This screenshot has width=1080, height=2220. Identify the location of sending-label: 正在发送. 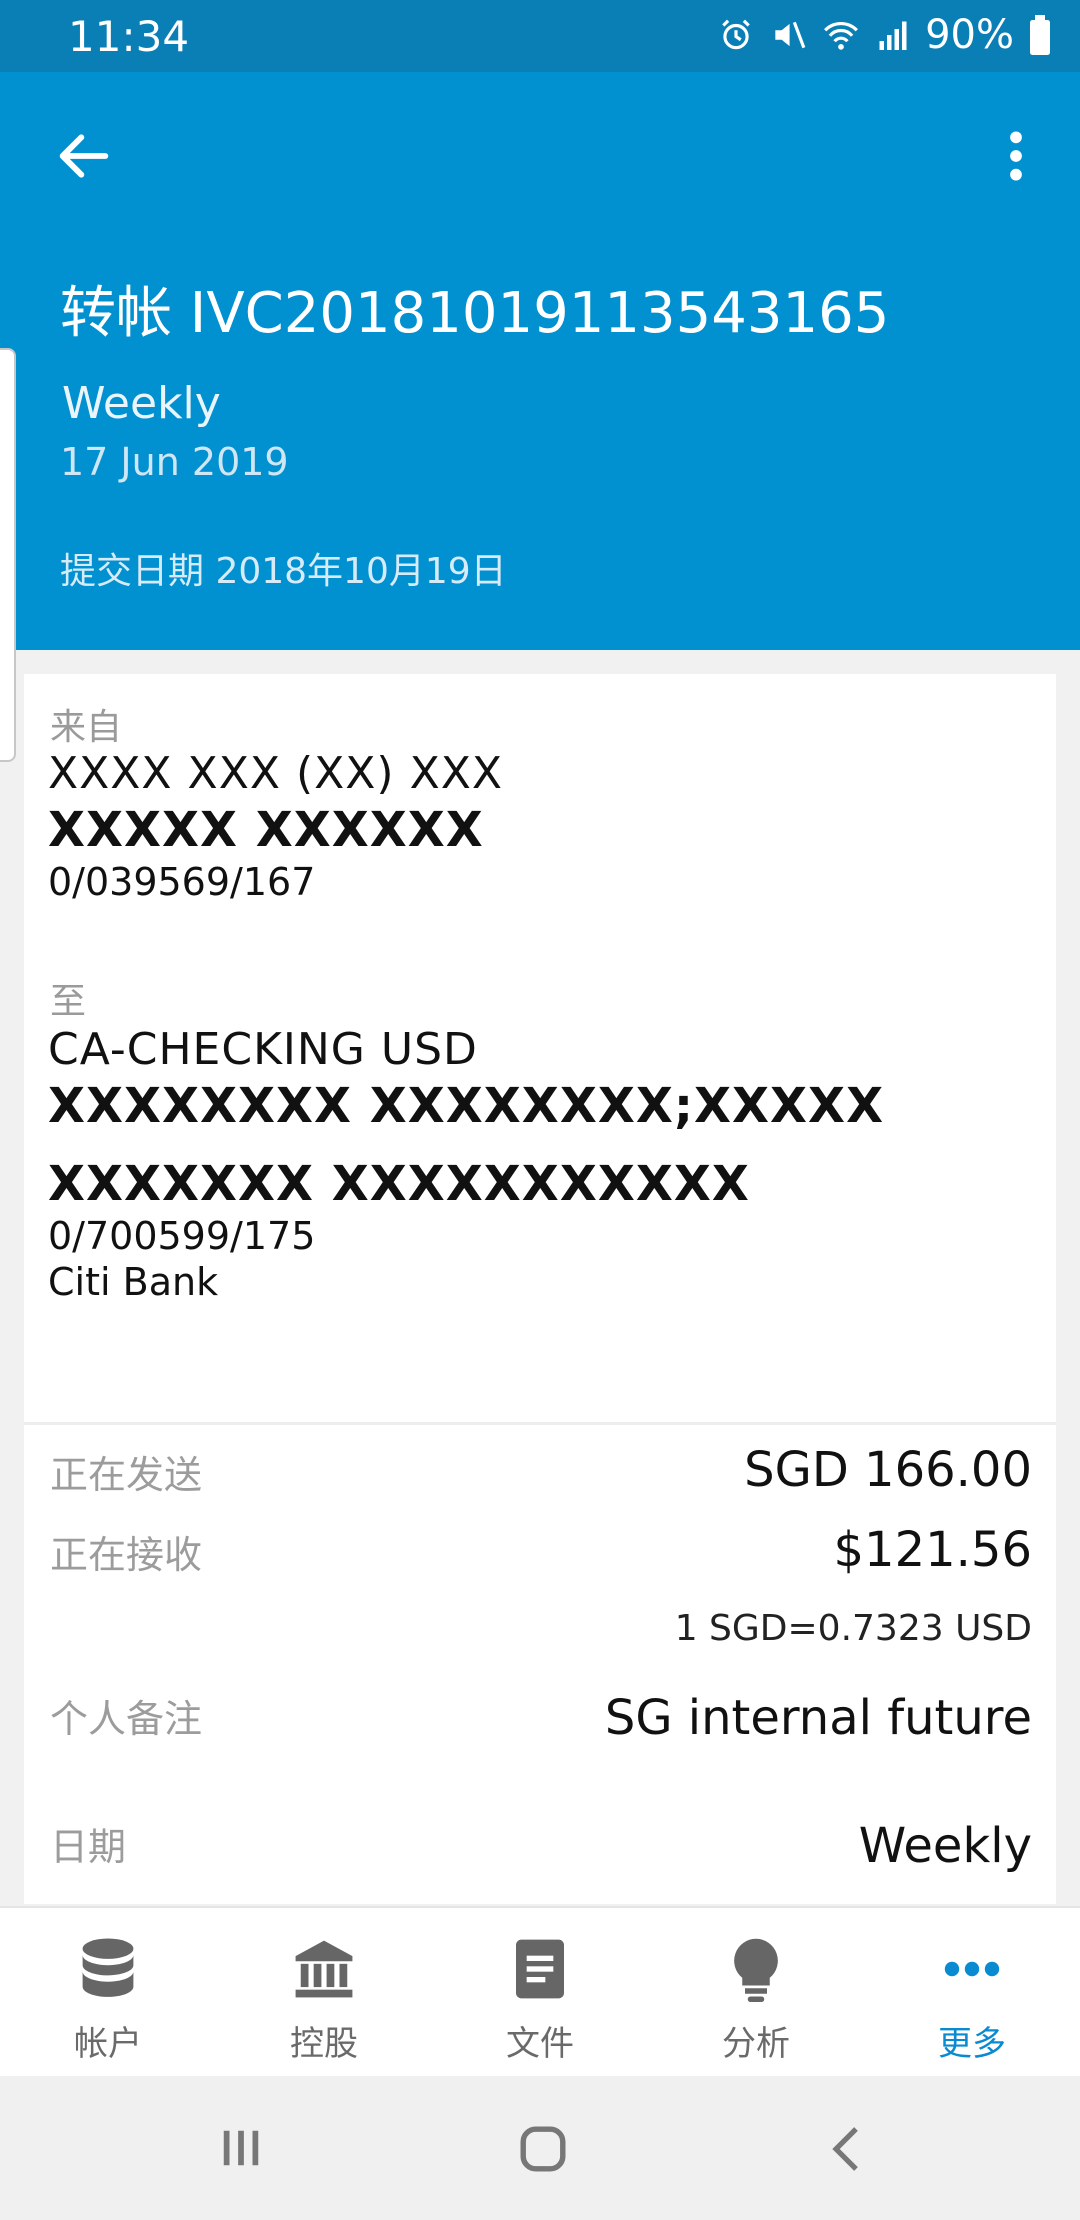
(126, 1475).